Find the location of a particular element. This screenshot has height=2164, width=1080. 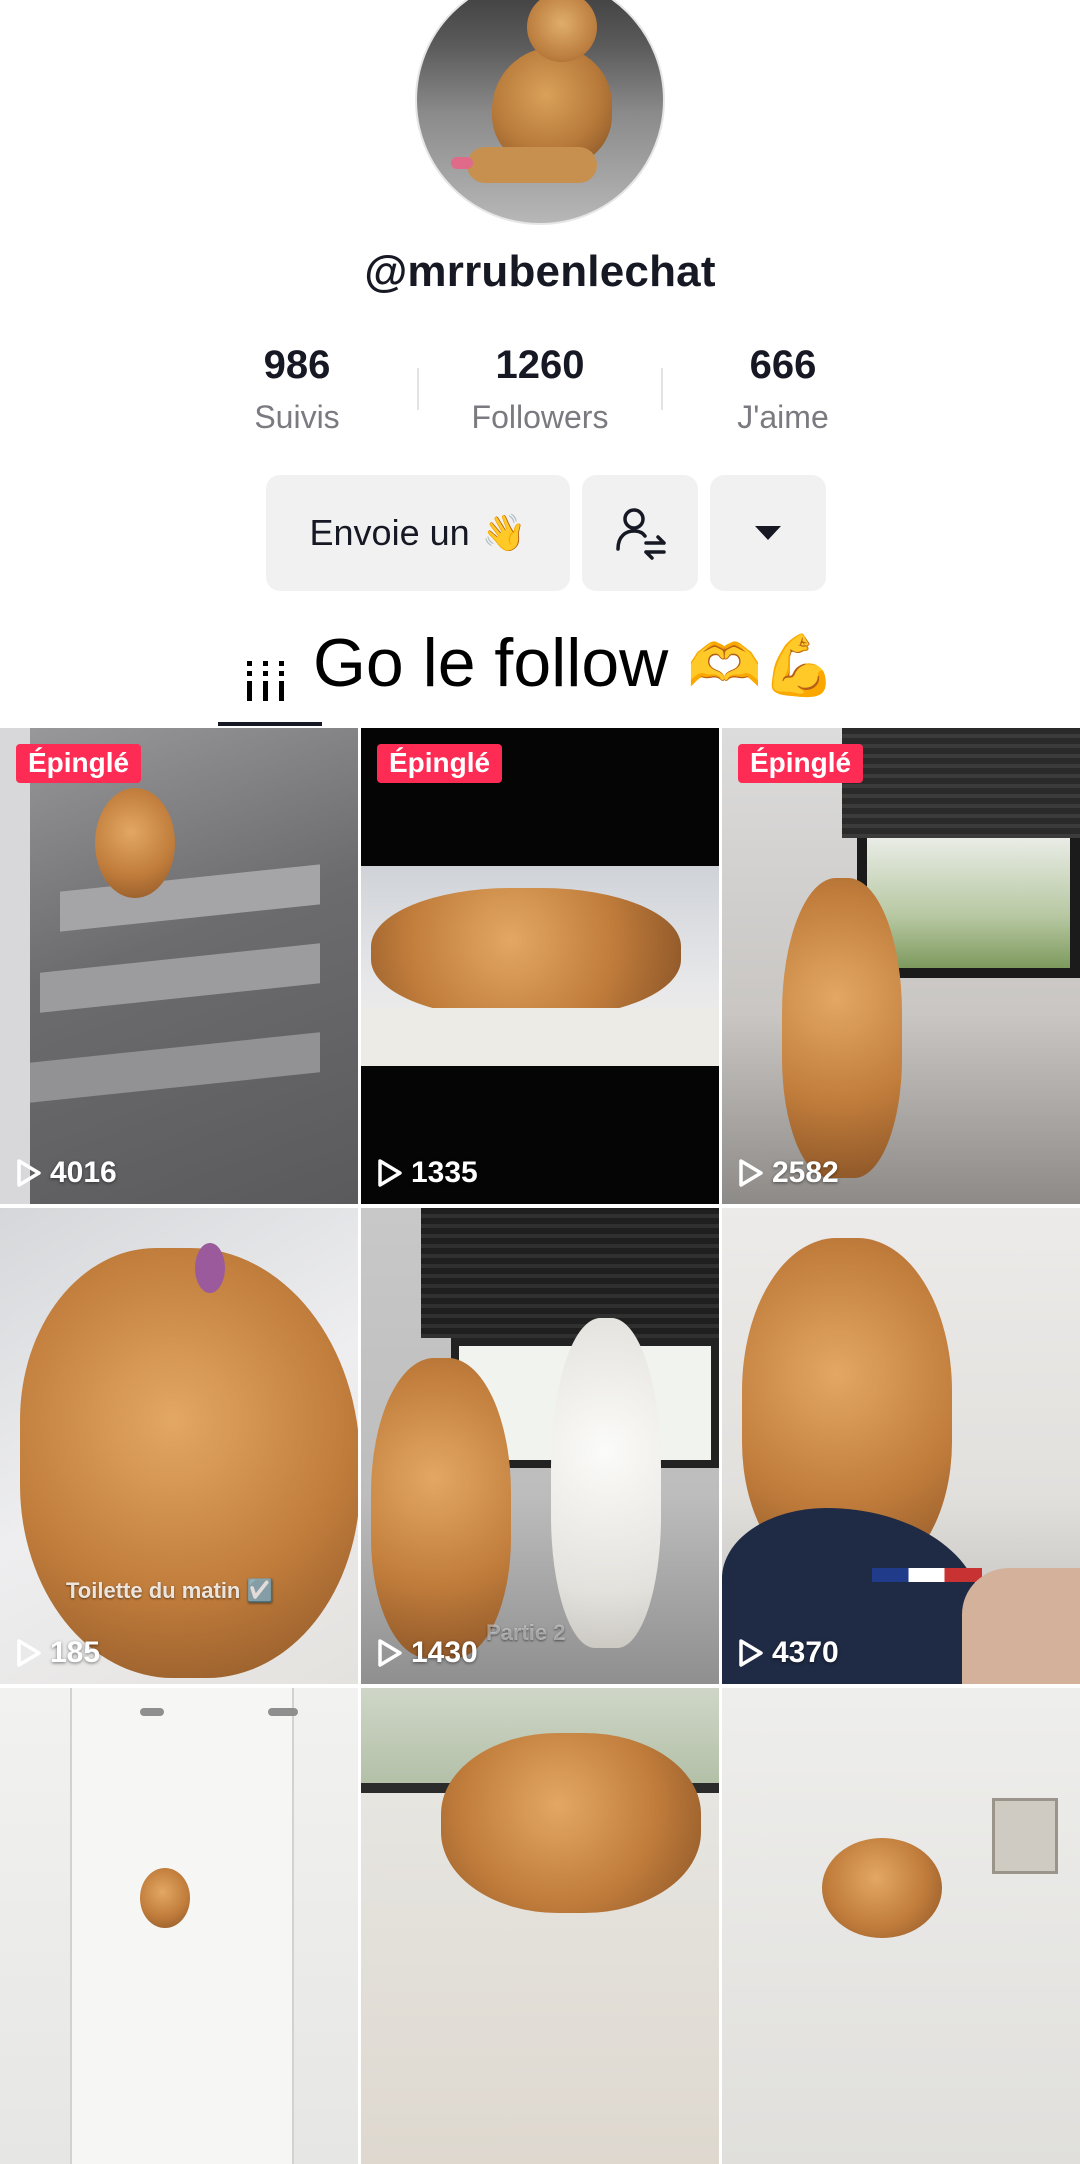

grid-bars-icon is located at coordinates (265, 681).